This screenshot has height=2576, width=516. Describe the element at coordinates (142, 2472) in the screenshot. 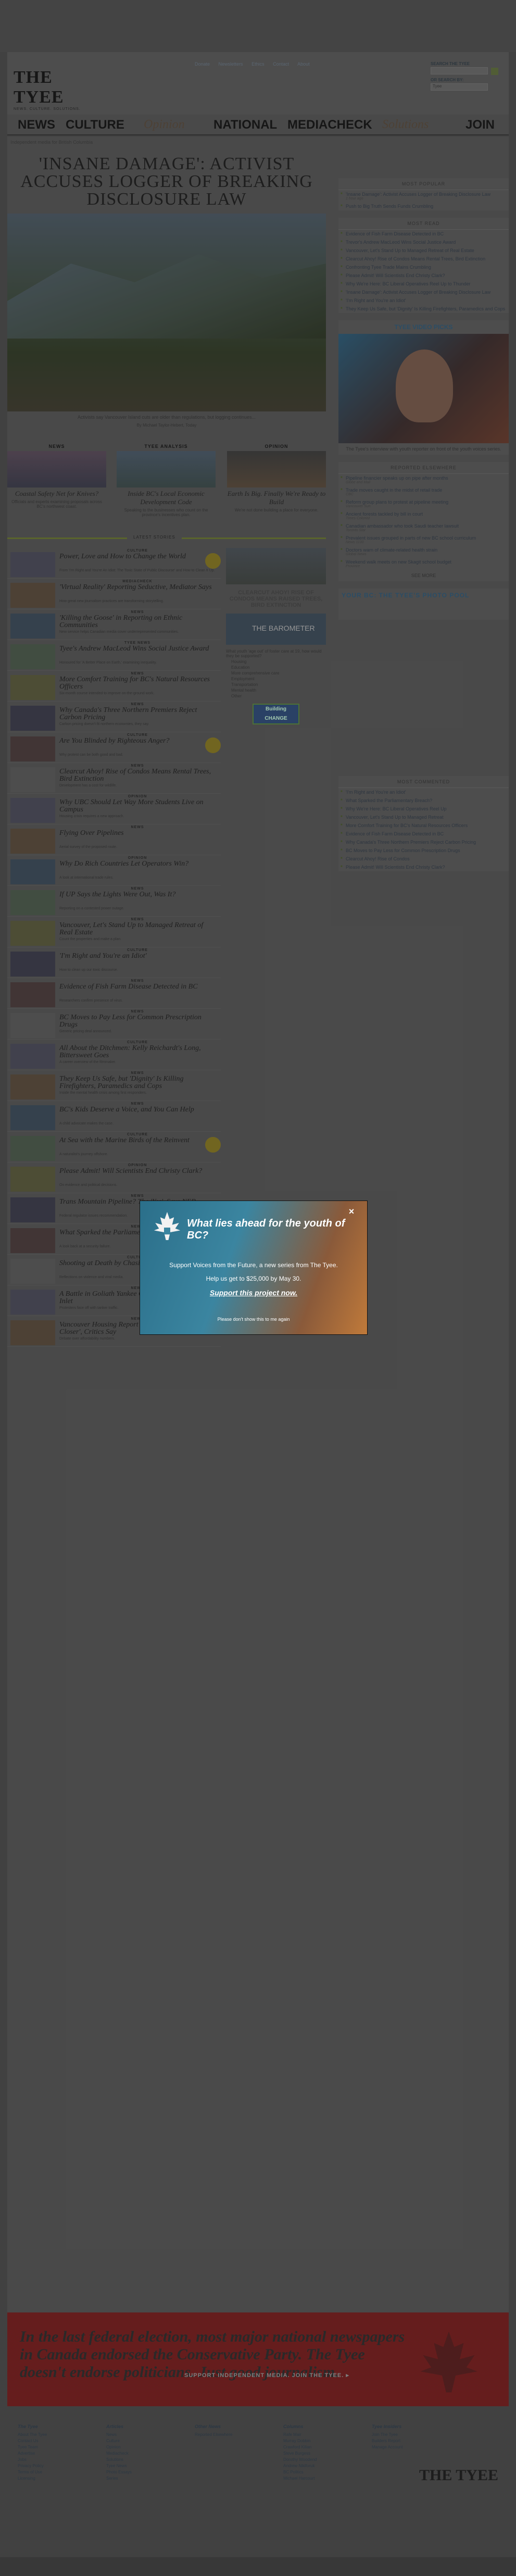

I see `footer-link: Photo Essays` at that location.